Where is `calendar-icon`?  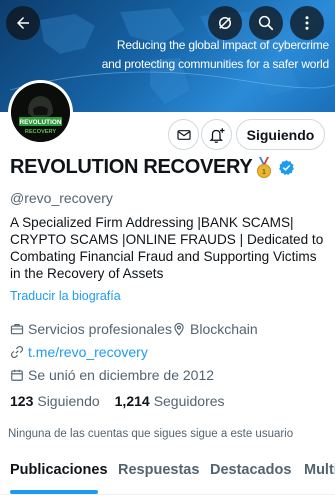 calendar-icon is located at coordinates (17, 375).